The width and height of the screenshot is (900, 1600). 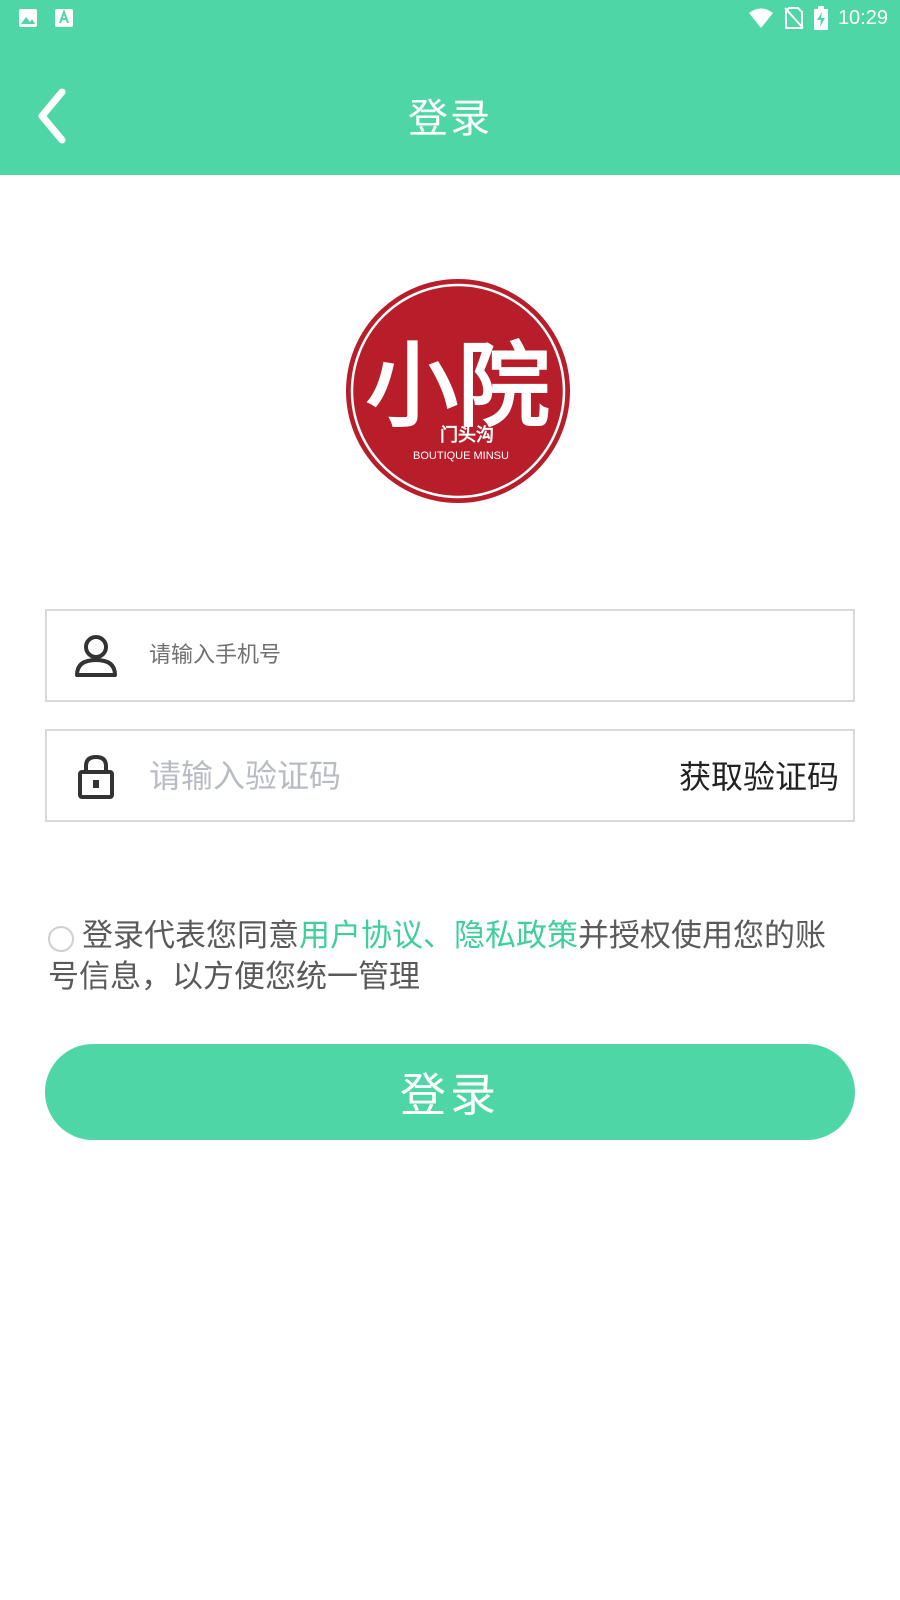 I want to click on privacy-policy-link: 隐私政策, so click(x=516, y=936).